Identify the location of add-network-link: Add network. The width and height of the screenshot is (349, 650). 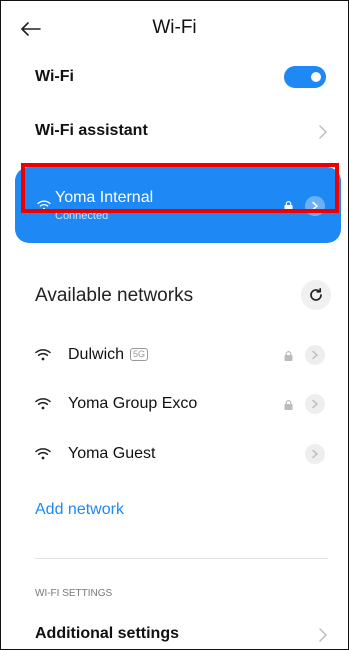
(79, 510).